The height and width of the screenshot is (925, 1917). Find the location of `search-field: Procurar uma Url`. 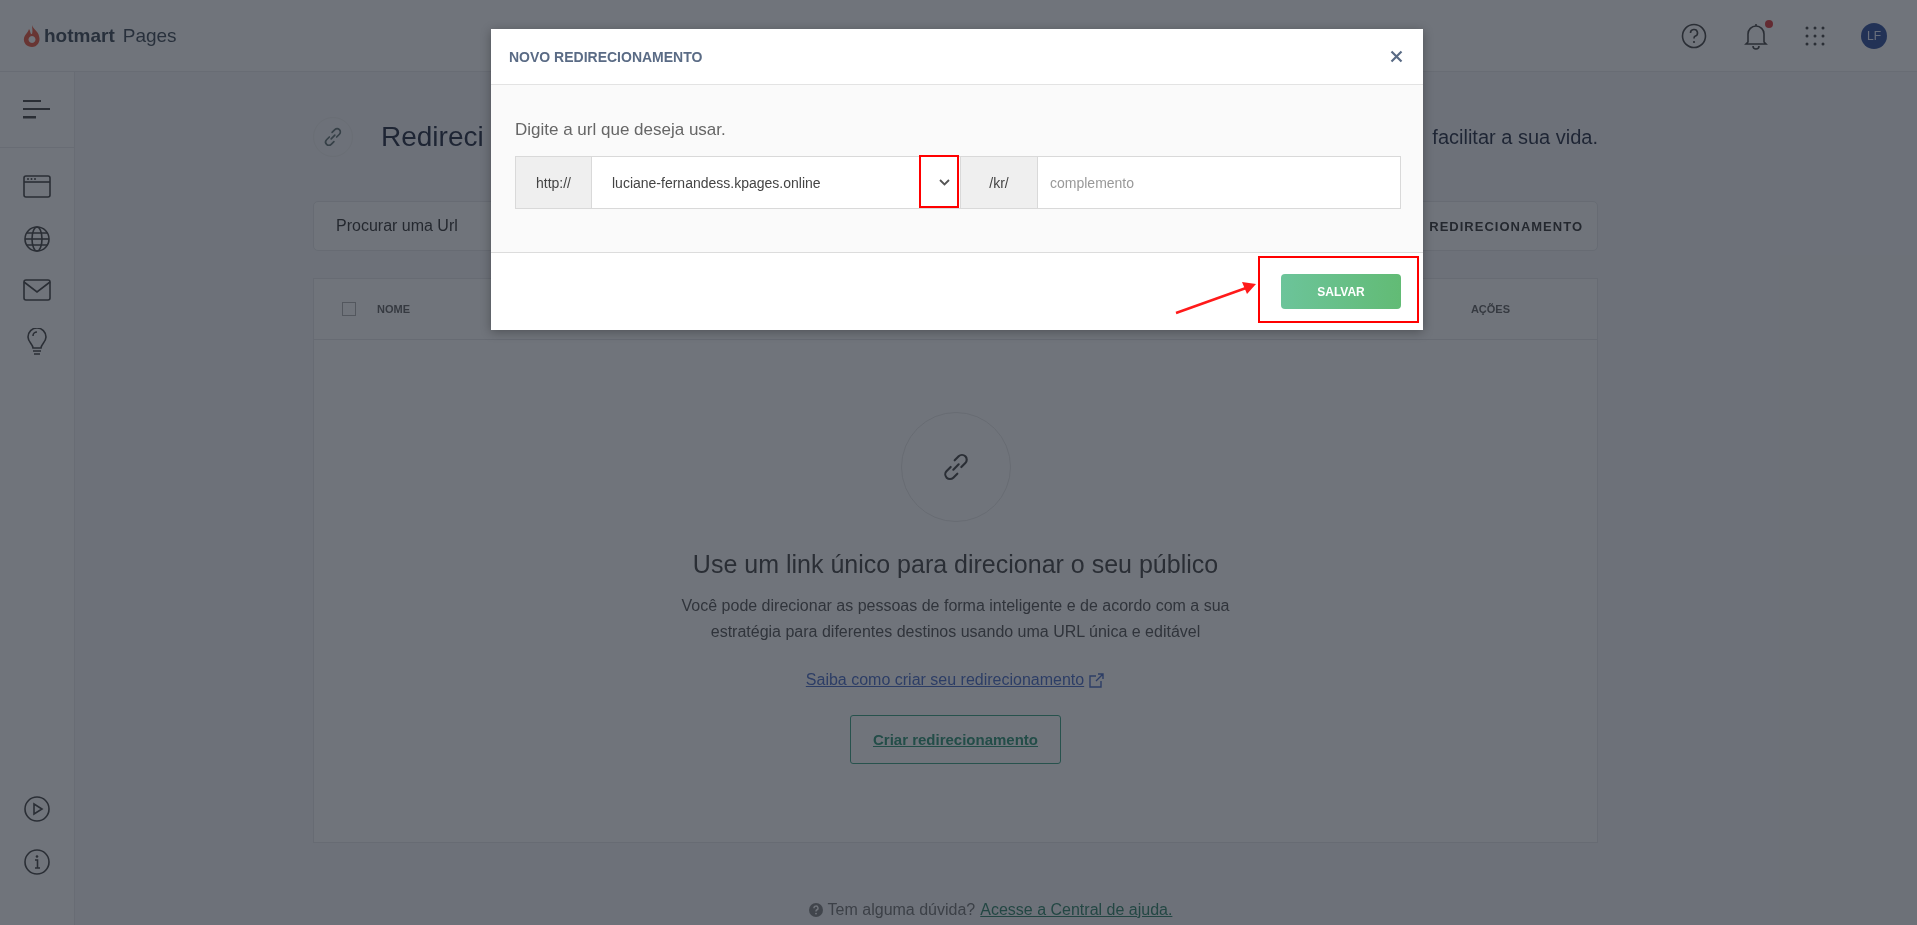

search-field: Procurar uma Url is located at coordinates (526, 226).